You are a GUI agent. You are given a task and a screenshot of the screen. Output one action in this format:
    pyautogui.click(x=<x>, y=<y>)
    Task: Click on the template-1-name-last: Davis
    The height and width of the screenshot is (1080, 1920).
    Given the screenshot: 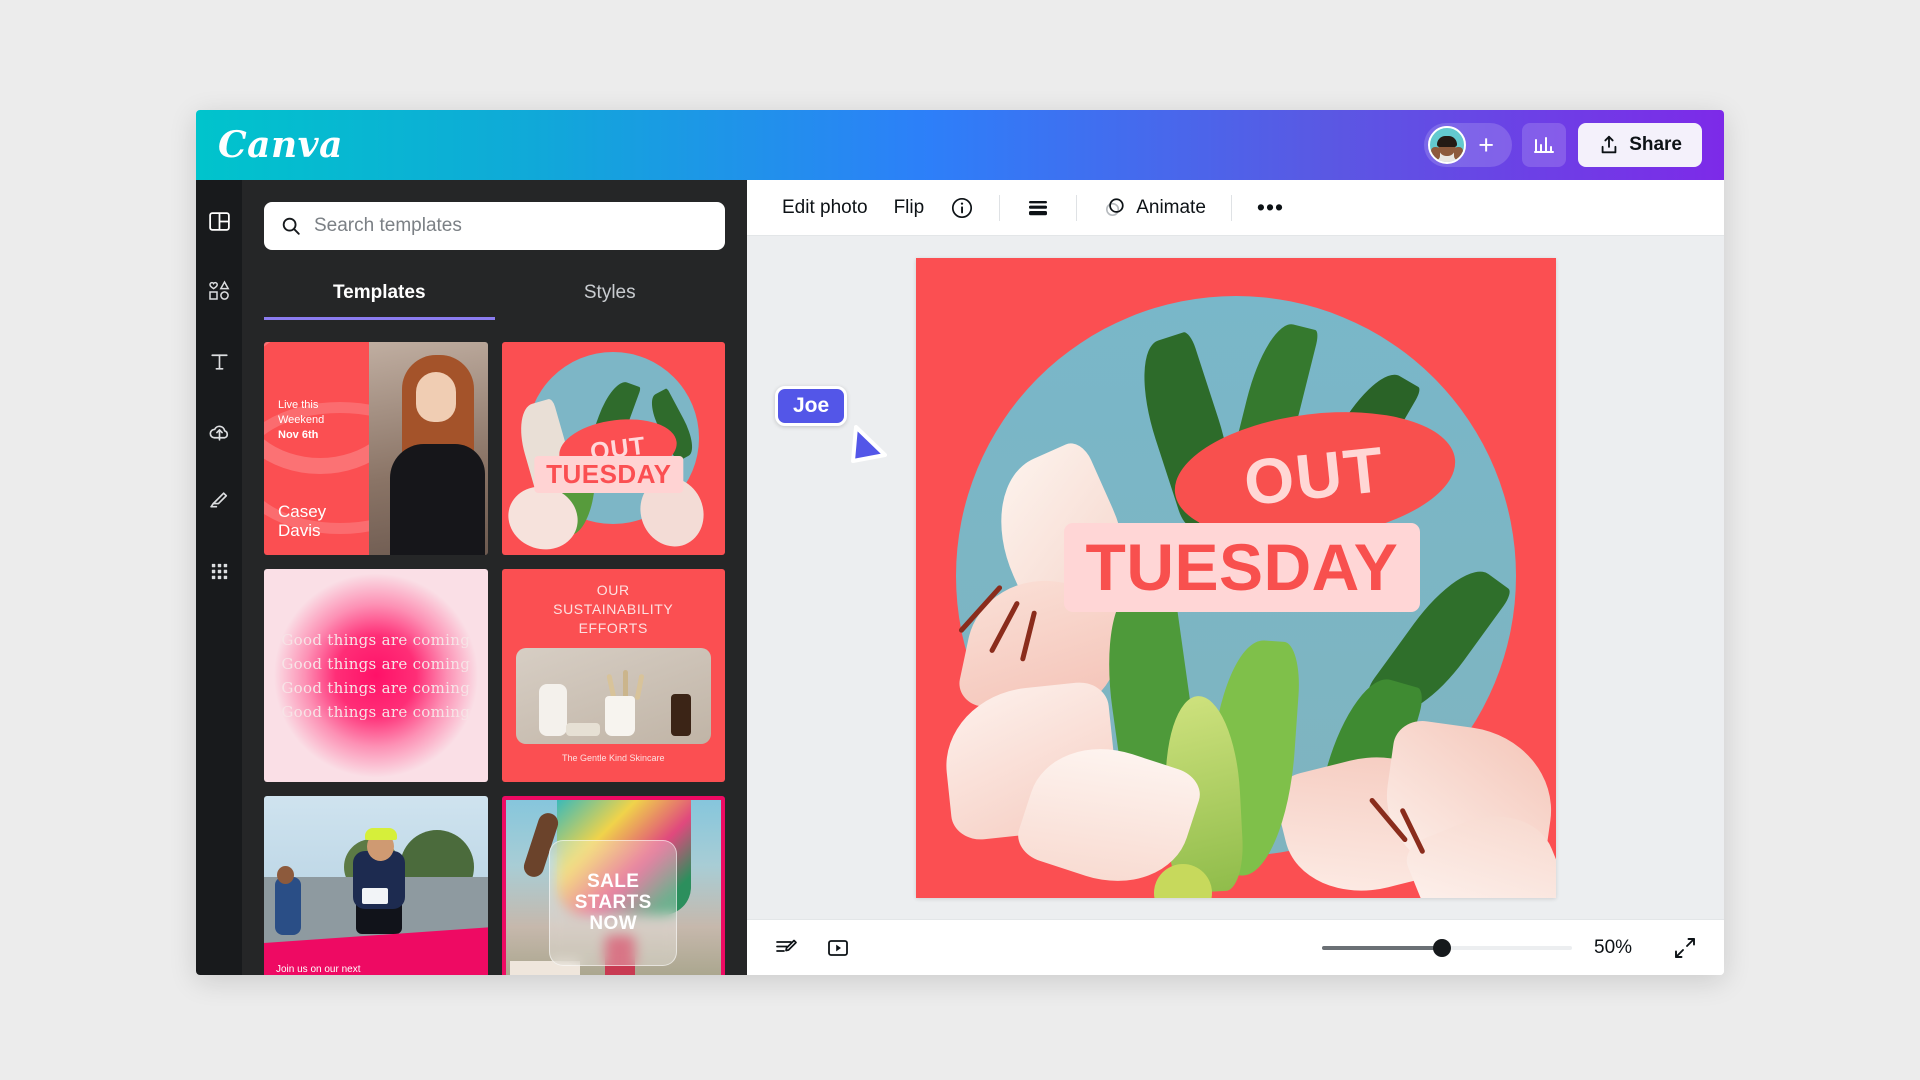 What is the action you would take?
    pyautogui.click(x=299, y=531)
    